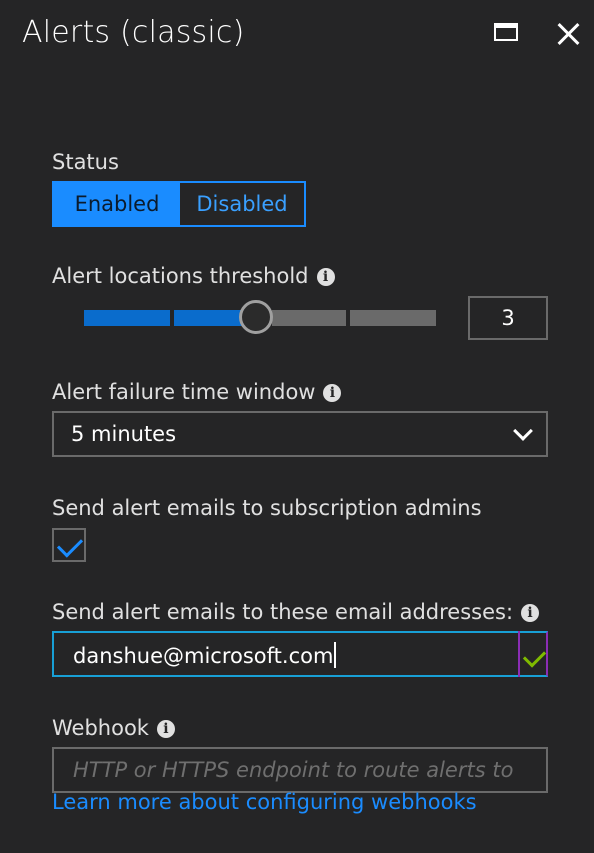 The height and width of the screenshot is (853, 594). What do you see at coordinates (523, 431) in the screenshot?
I see `chevron-down-icon` at bounding box center [523, 431].